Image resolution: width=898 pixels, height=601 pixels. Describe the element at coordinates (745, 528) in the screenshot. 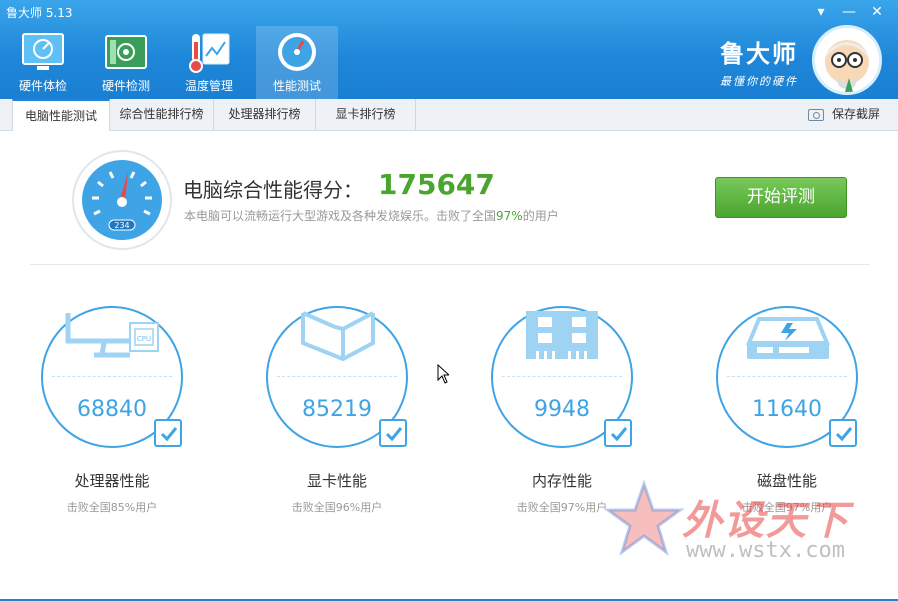

I see `watermark: 外设天下 www.wstx.com` at that location.